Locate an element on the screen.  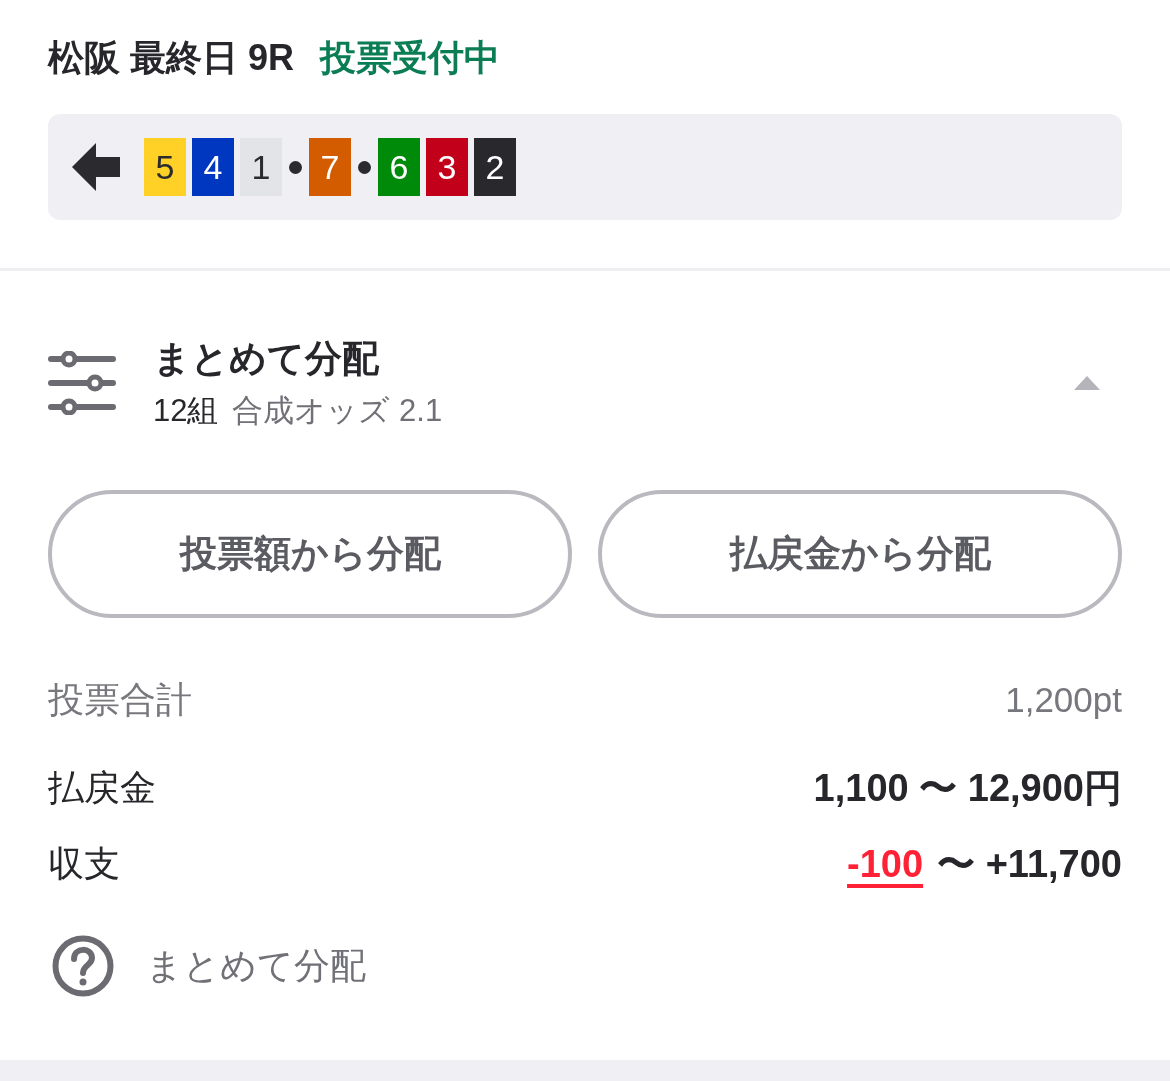
number-tile: 2 is located at coordinates (495, 167).